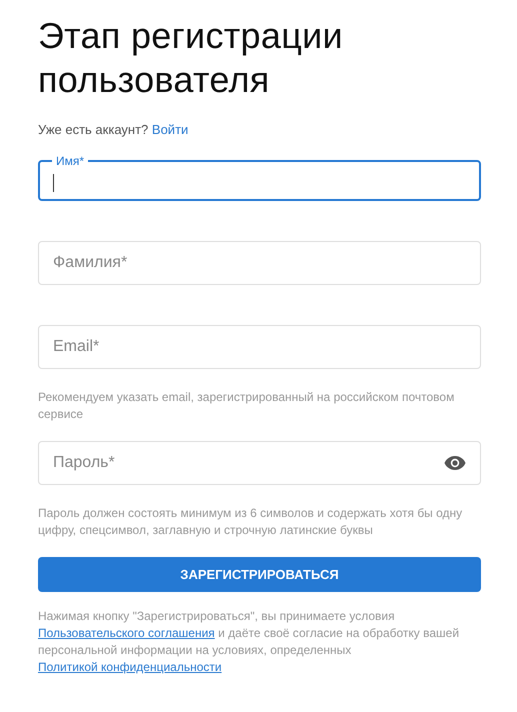 The height and width of the screenshot is (712, 517). I want to click on helper-text: Пароль должен состоять минимум из 6 символов и содержать хотя бы одну цифру, спецсимвол, заглавную и строчную латинские буквы, so click(251, 522).